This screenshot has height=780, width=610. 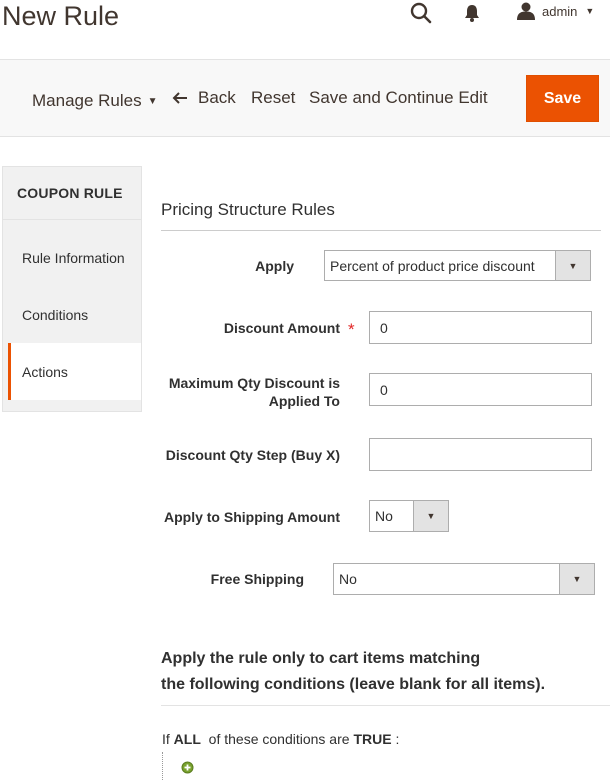 What do you see at coordinates (432, 265) in the screenshot?
I see `apply-value: Percent of product price discount` at bounding box center [432, 265].